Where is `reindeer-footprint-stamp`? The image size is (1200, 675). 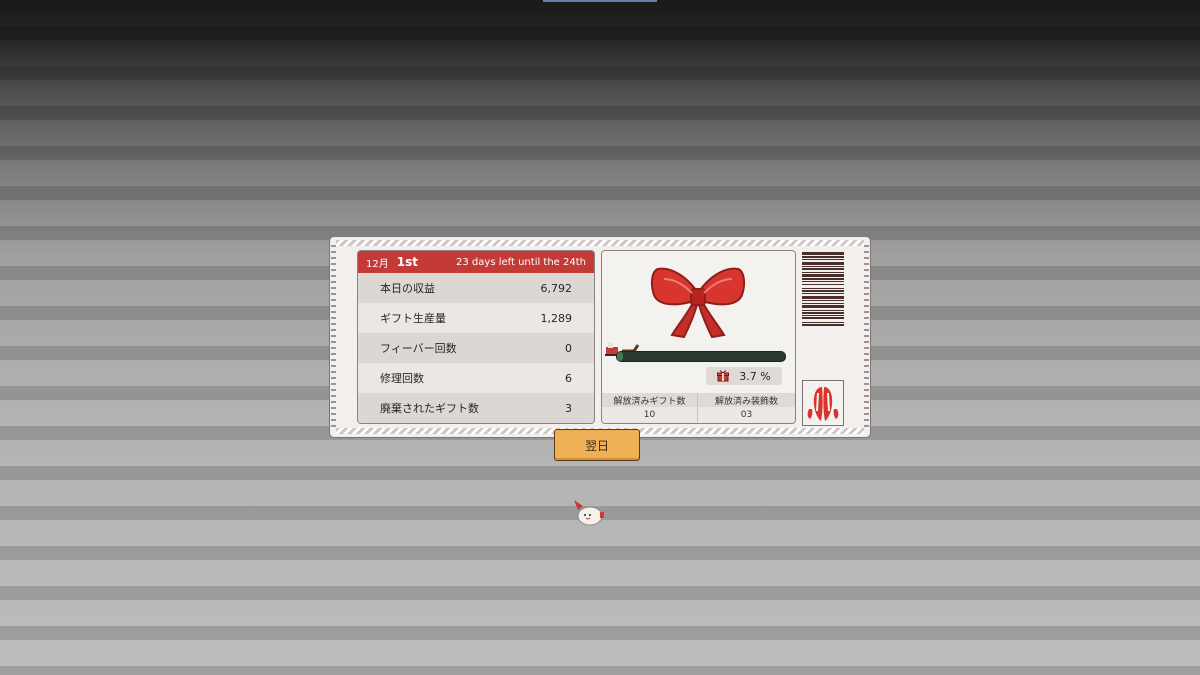
reindeer-footprint-stamp is located at coordinates (823, 403).